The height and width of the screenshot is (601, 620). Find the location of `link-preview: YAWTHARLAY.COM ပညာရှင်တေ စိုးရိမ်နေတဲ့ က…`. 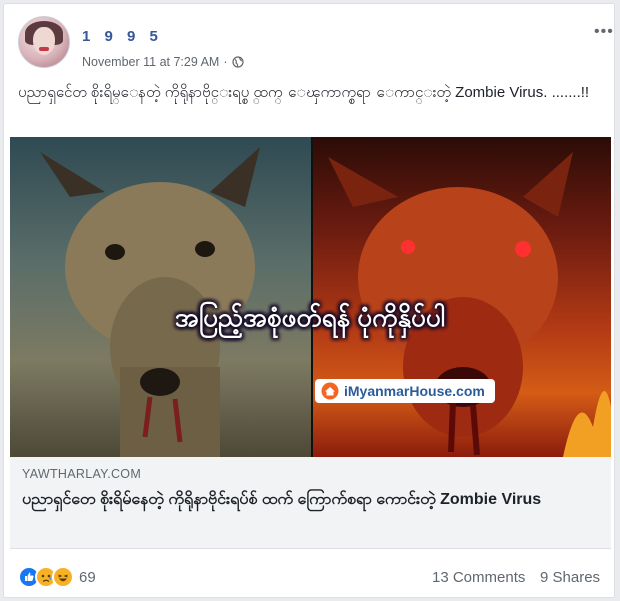

link-preview: YAWTHARLAY.COM ပညာရှင်တေ စိုးရိမ်နေတဲ့ က… is located at coordinates (310, 503).